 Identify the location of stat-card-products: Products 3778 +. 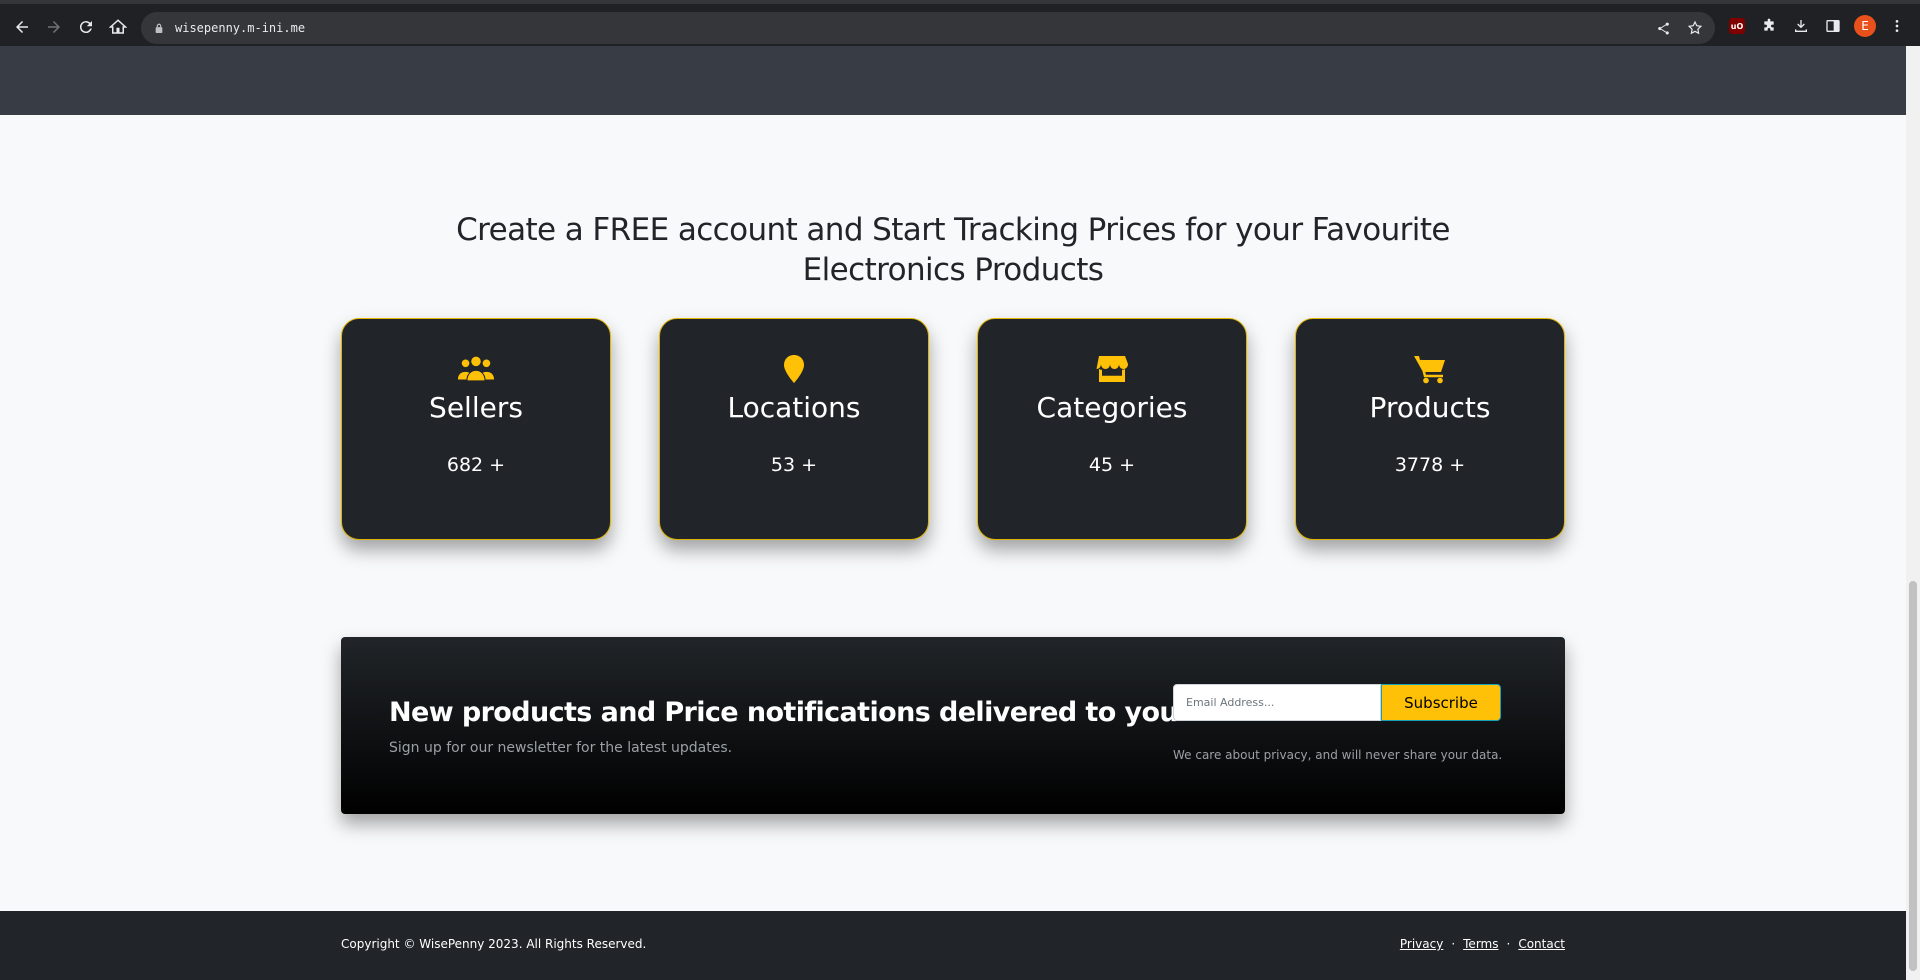
(1430, 429).